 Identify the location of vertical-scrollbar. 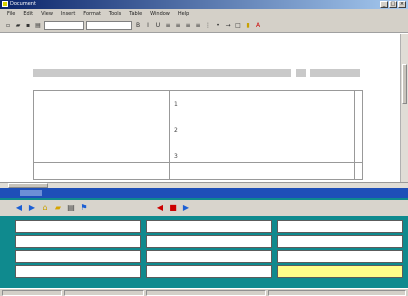
(404, 108).